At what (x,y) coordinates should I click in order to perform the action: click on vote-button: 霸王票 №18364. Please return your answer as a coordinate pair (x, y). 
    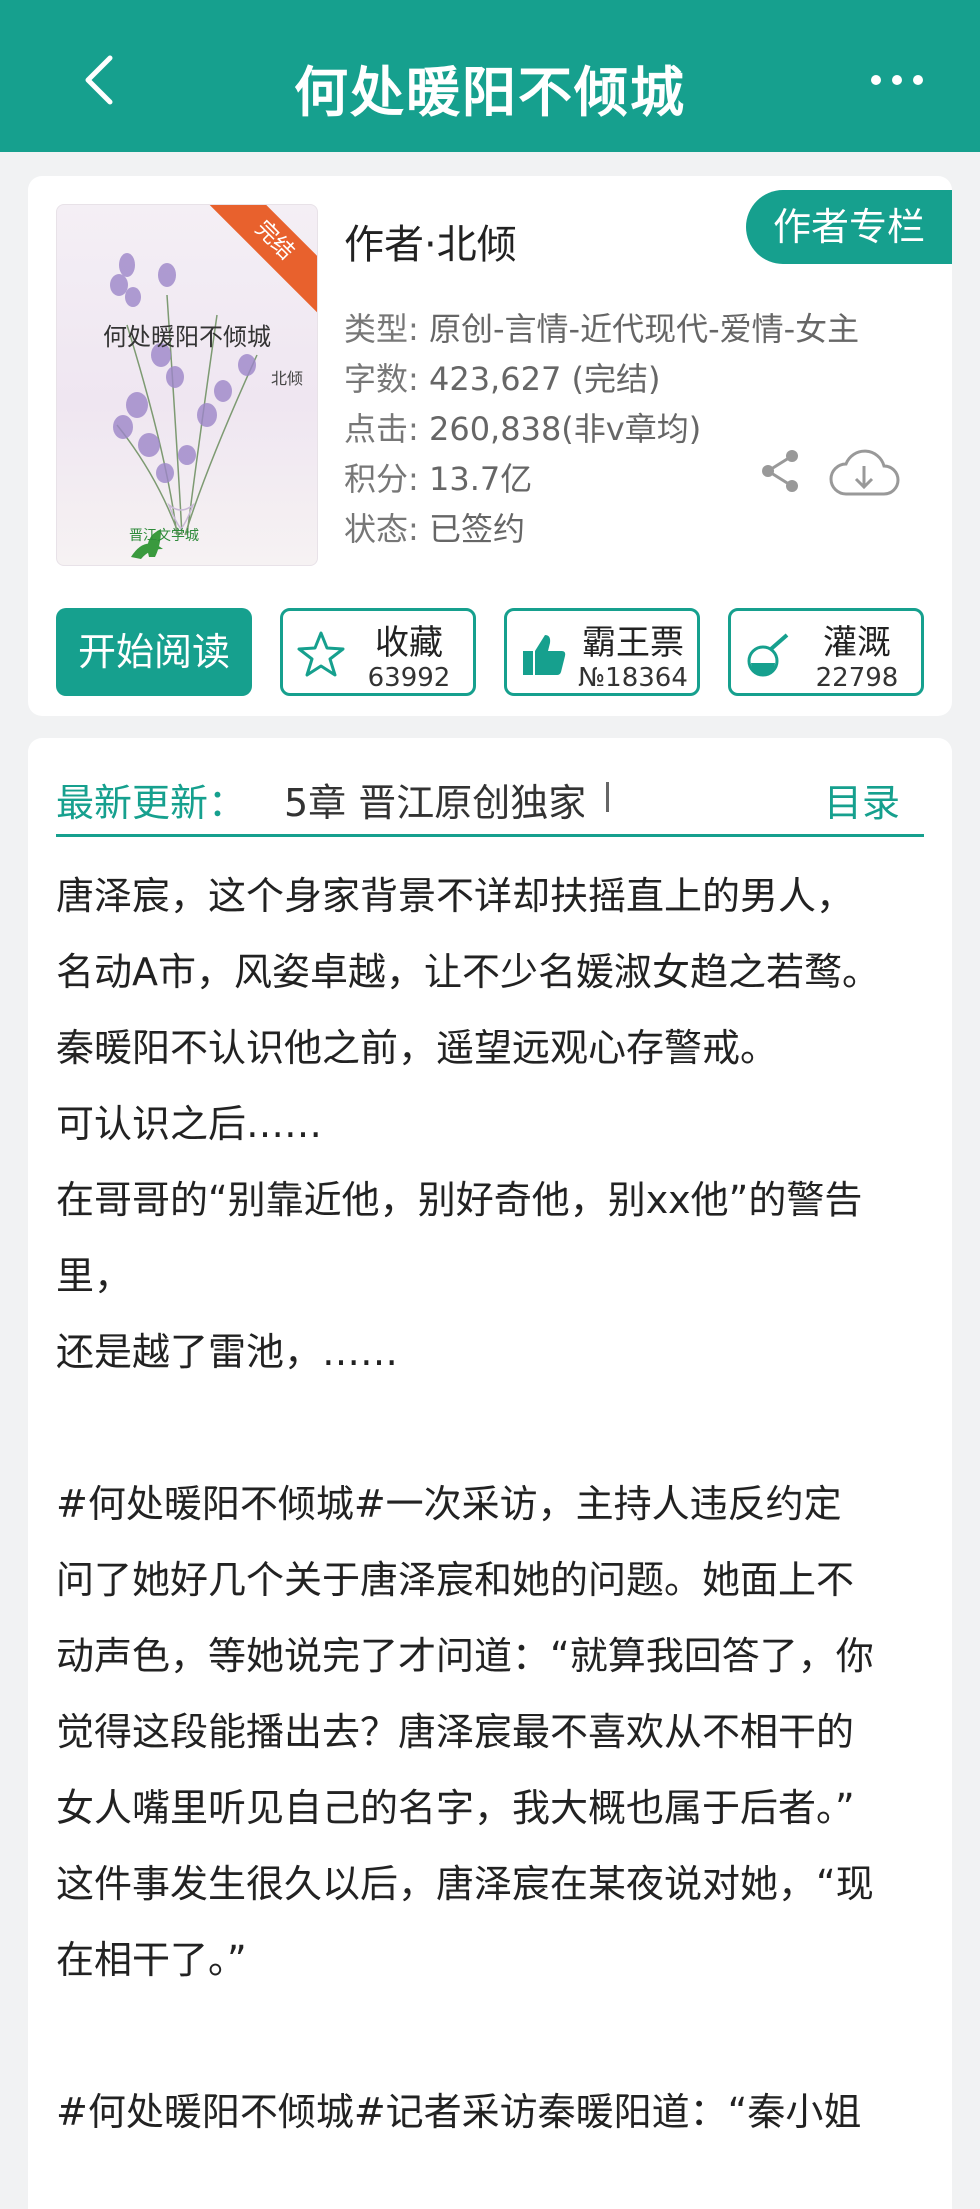
    Looking at the image, I should click on (602, 652).